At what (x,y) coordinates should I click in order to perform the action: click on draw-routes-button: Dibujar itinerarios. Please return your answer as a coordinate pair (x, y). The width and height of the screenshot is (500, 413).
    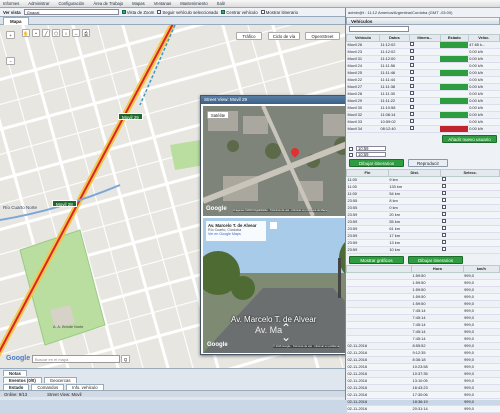
    Looking at the image, I should click on (376, 163).